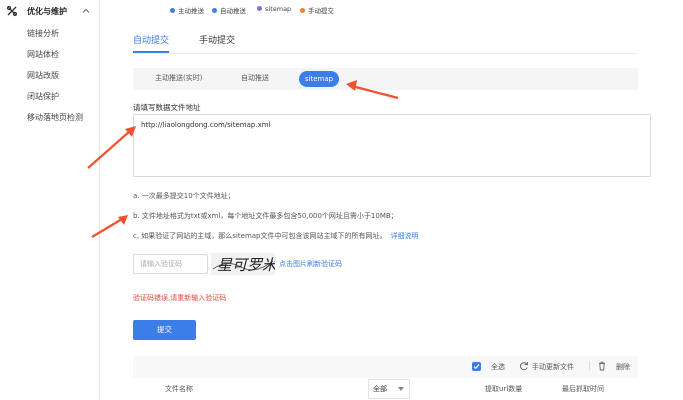  What do you see at coordinates (180, 298) in the screenshot?
I see `captcha-error-message: 验证码错误,请重新输入验证码` at bounding box center [180, 298].